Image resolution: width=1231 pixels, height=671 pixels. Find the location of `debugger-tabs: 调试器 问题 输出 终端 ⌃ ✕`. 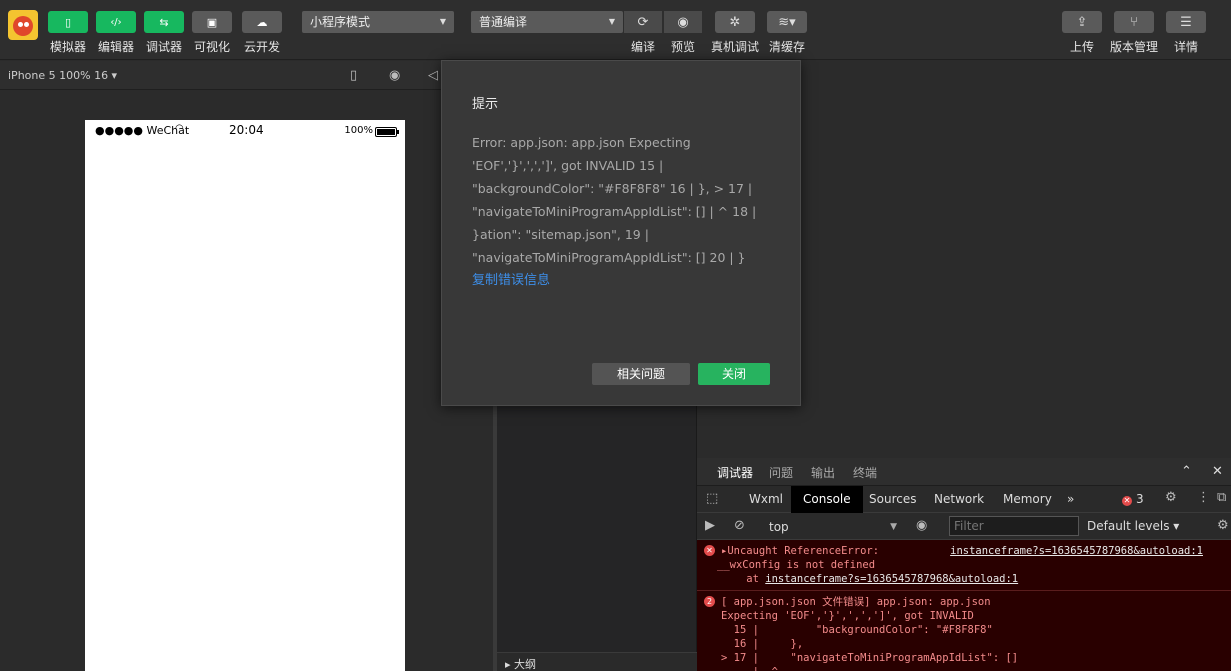

debugger-tabs: 调试器 问题 输出 终端 ⌃ ✕ is located at coordinates (964, 473).